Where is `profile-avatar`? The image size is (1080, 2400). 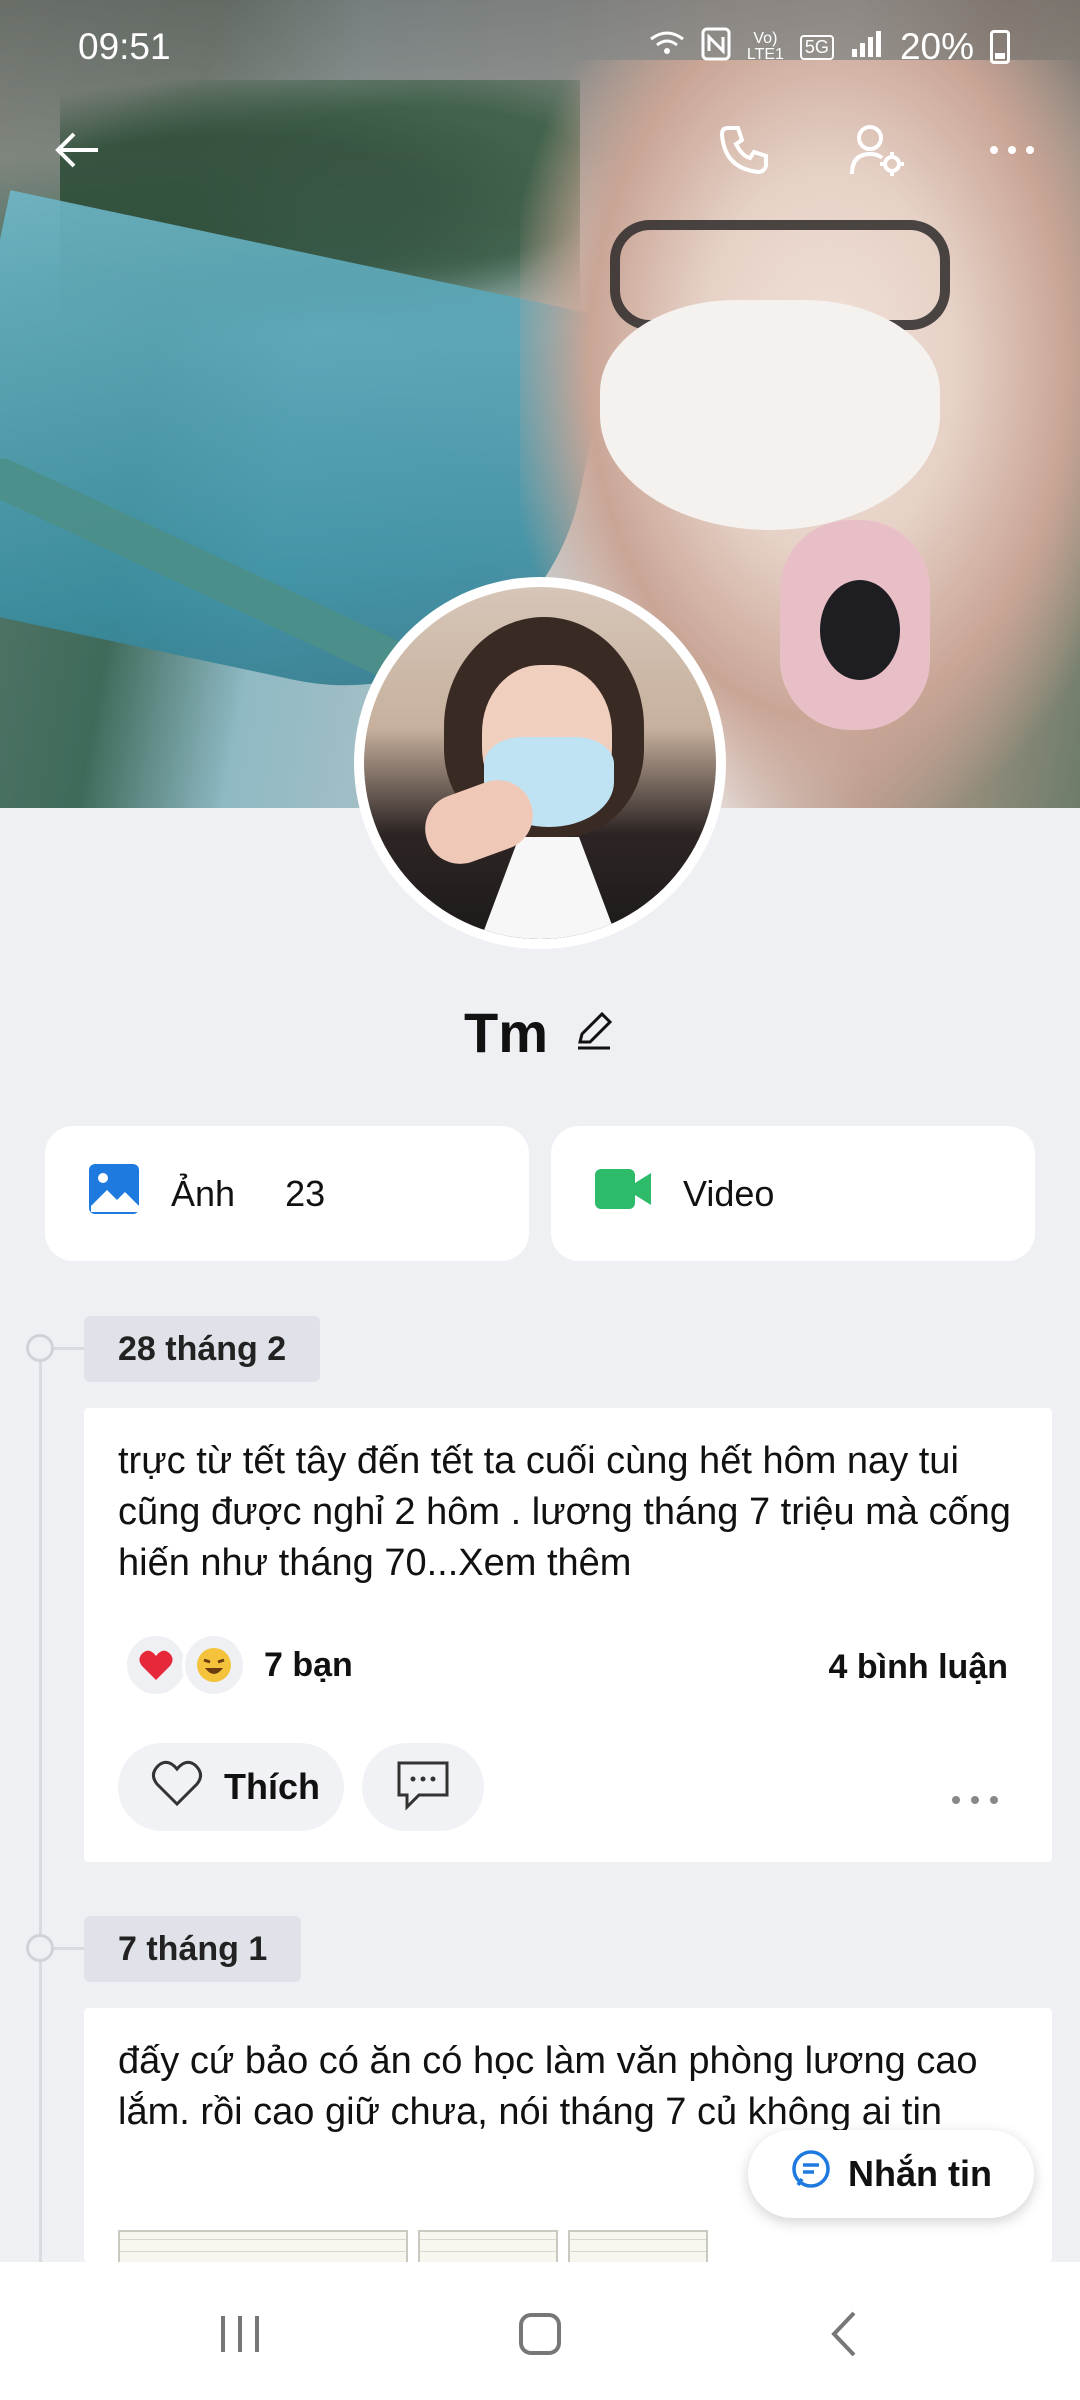
profile-avatar is located at coordinates (540, 763).